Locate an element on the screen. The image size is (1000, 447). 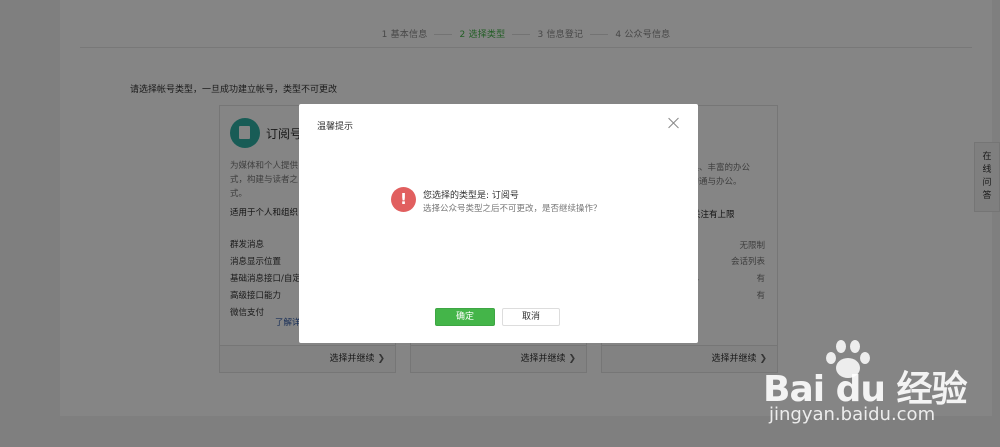
baidu-jingyan-watermark: Bai du 经验 jingyan.baidu.com is located at coordinates (878, 390).